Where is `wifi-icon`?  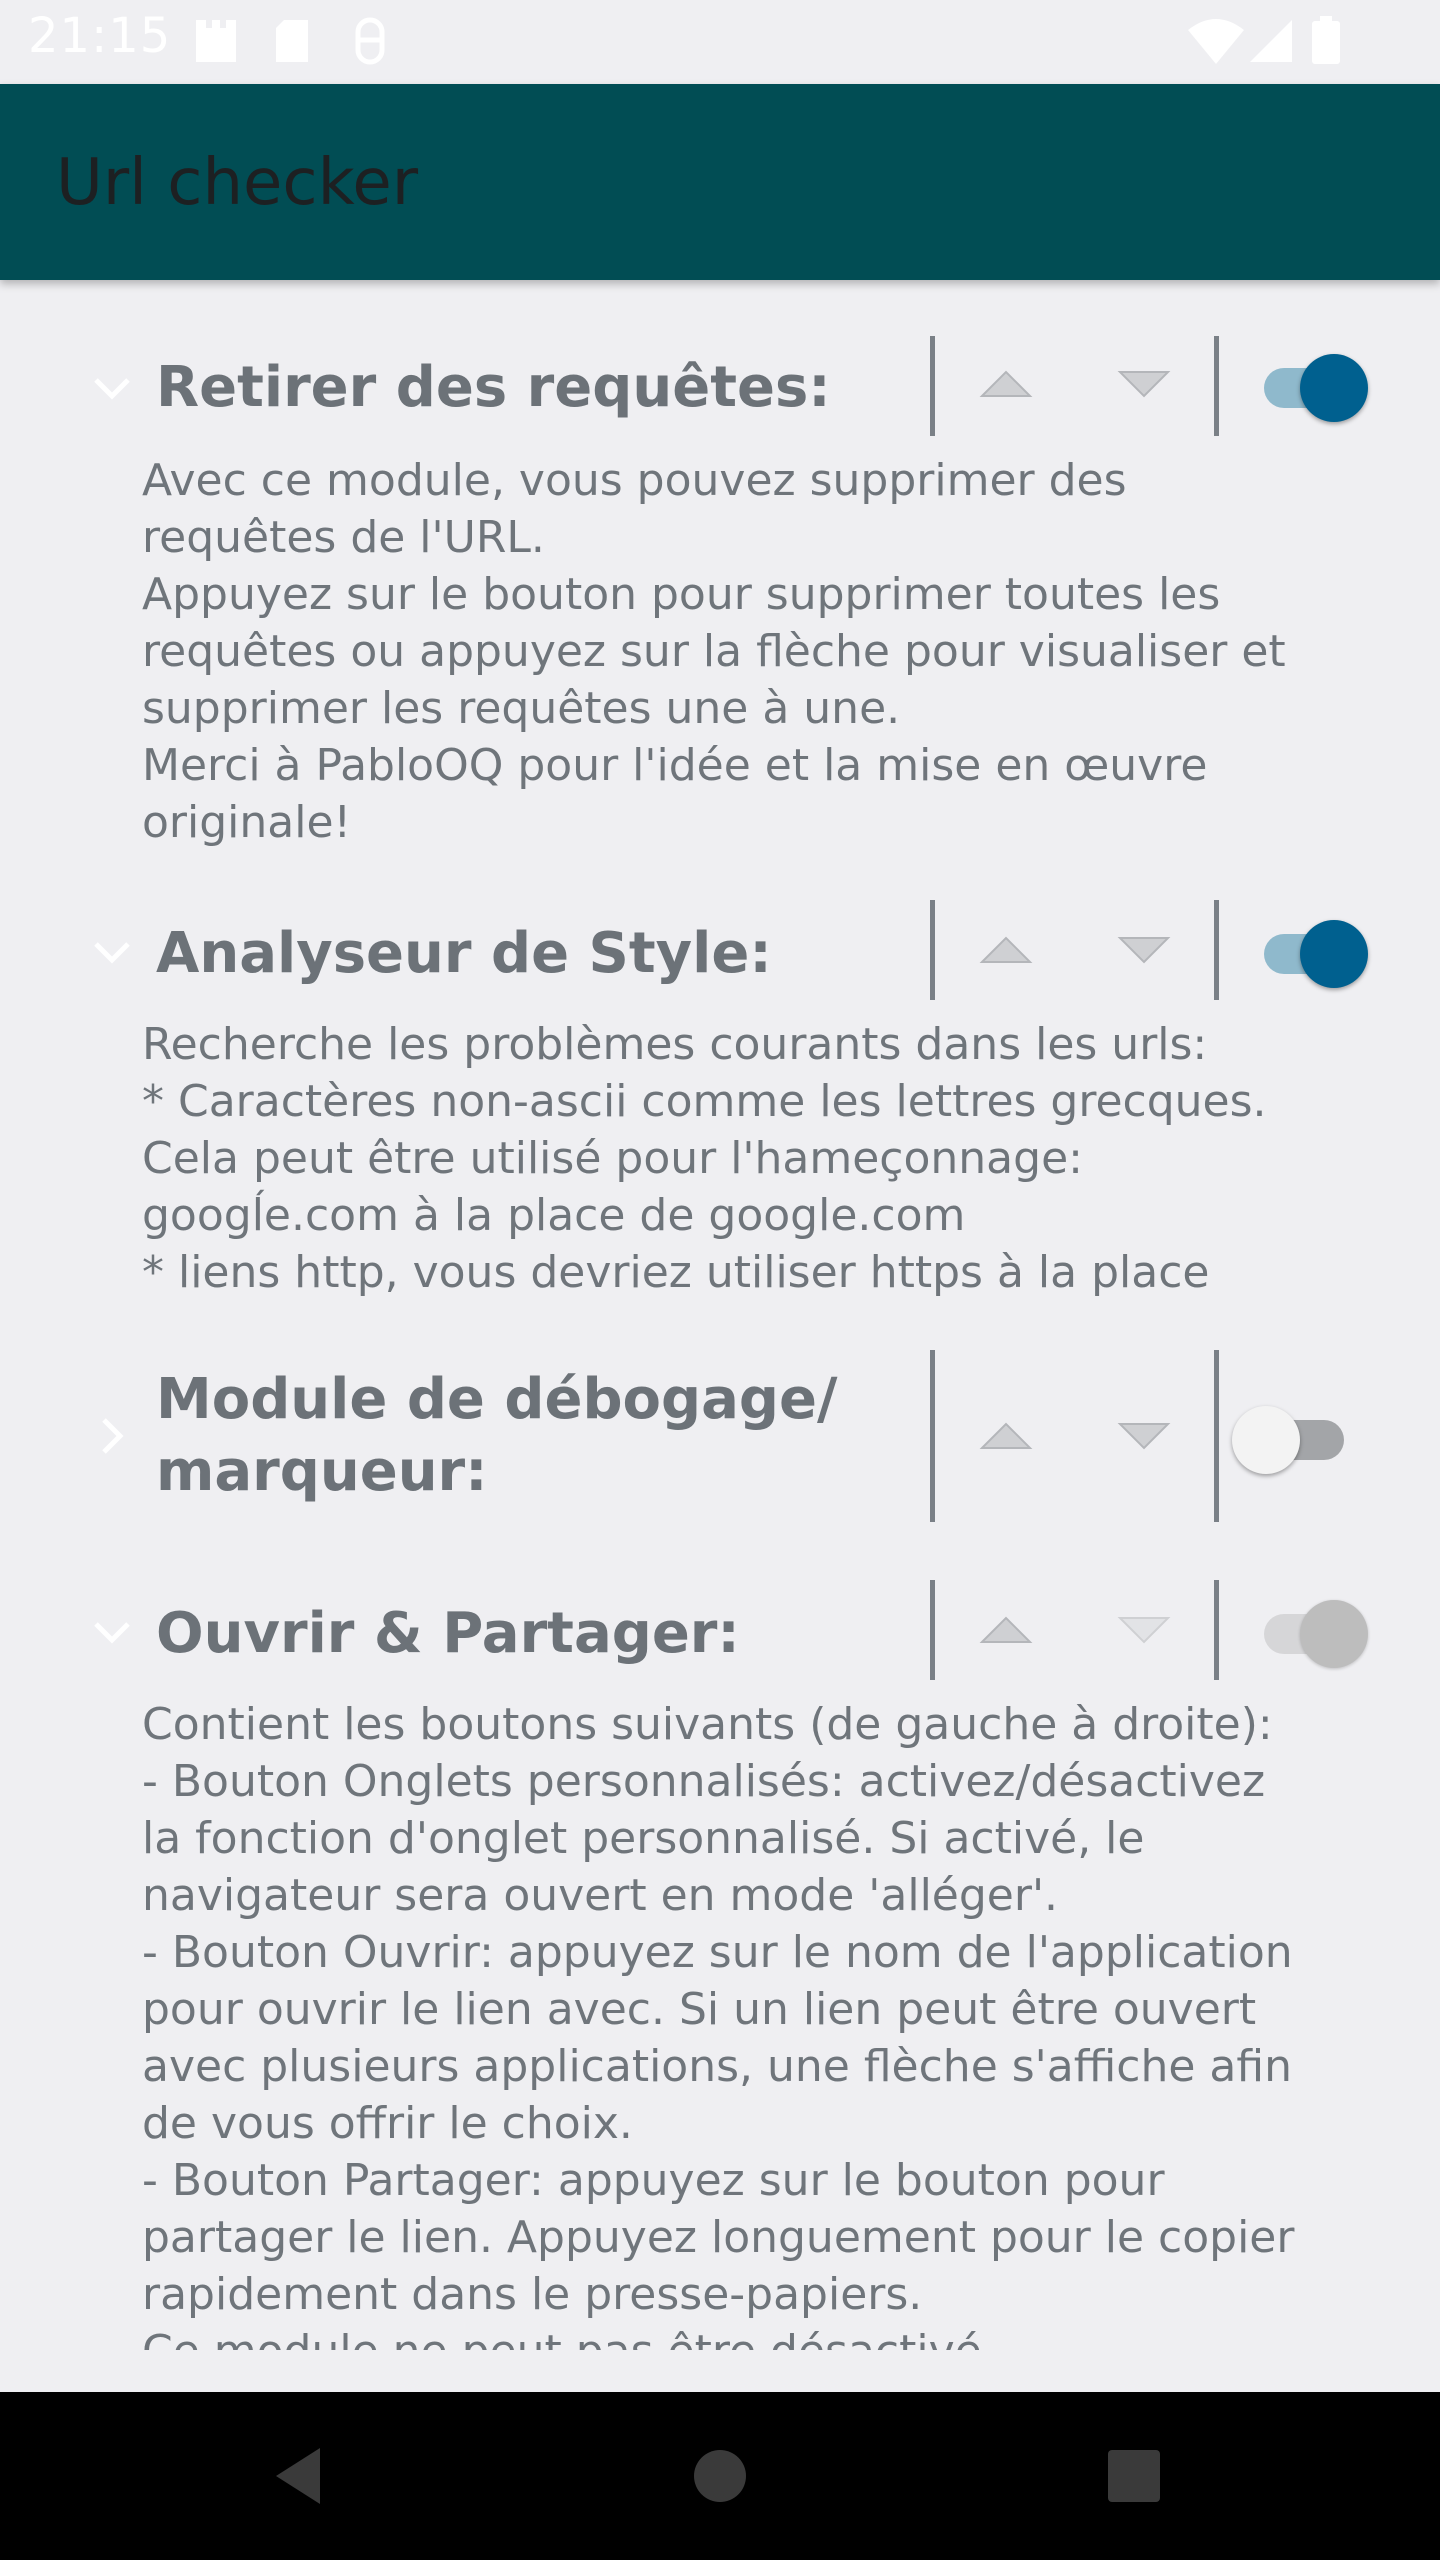 wifi-icon is located at coordinates (1216, 41).